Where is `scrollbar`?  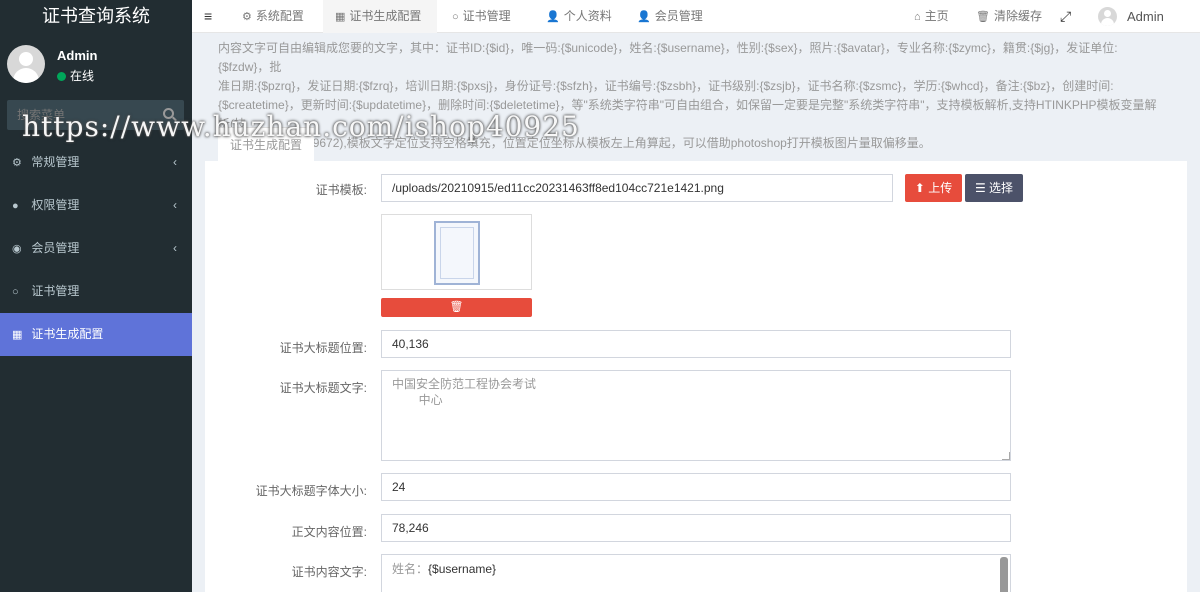
scrollbar is located at coordinates (1004, 574).